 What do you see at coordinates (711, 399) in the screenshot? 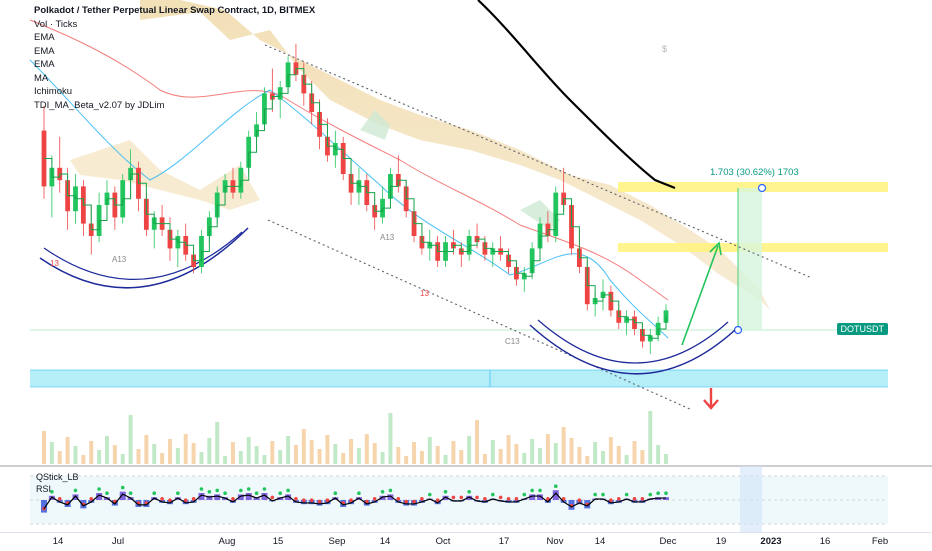
I see `arrow-down-icon` at bounding box center [711, 399].